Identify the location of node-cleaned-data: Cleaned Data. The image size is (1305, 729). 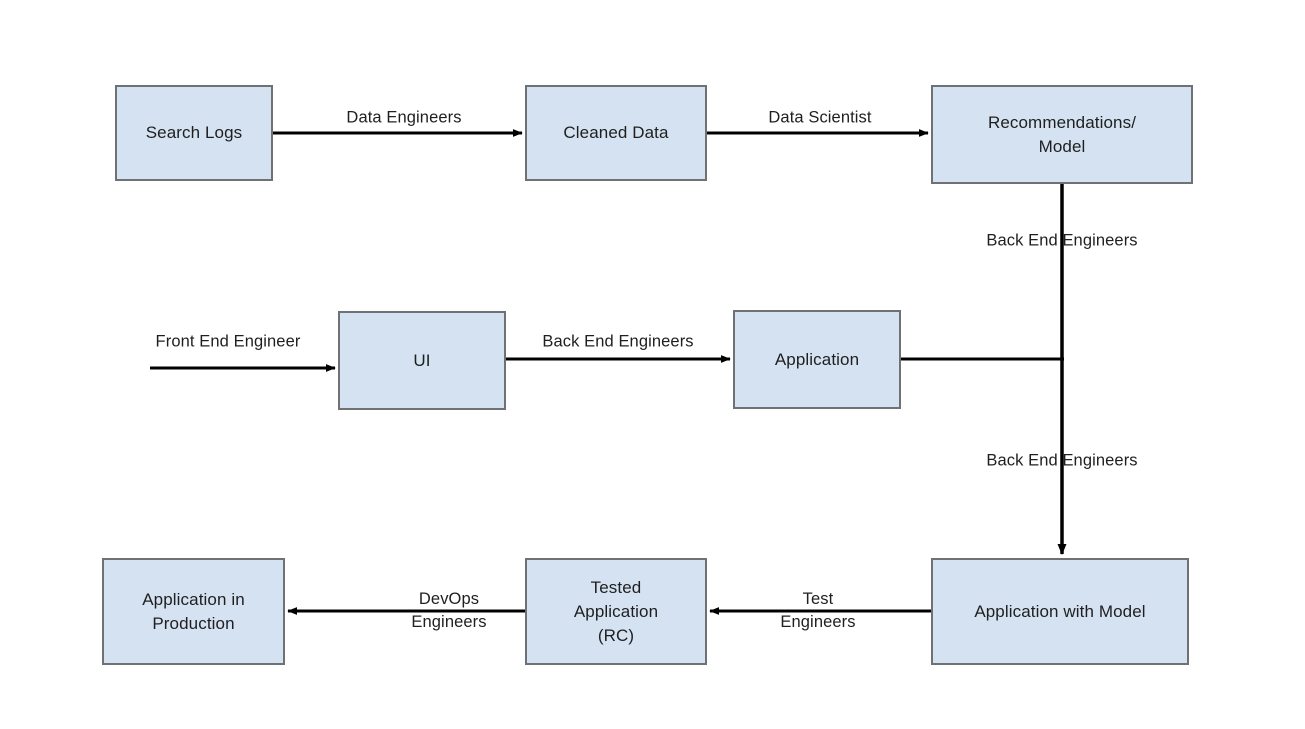
(616, 133).